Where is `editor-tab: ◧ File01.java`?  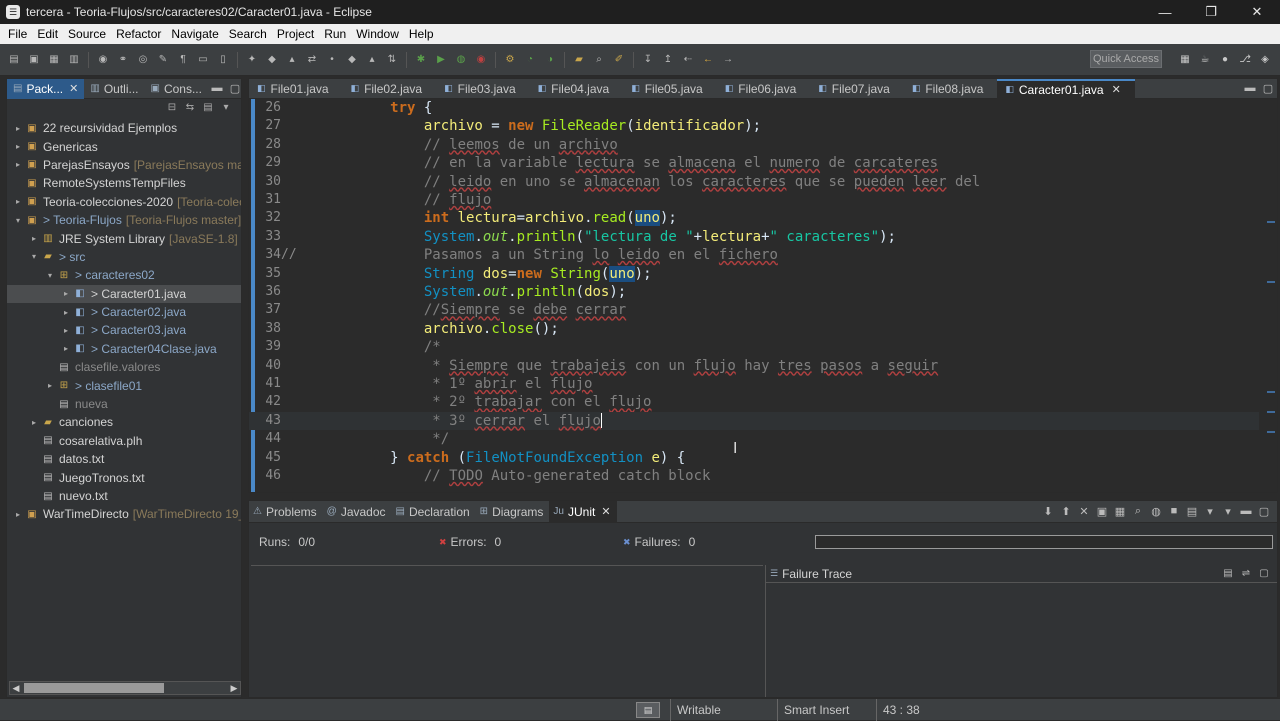
editor-tab: ◧ File01.java is located at coordinates (296, 89).